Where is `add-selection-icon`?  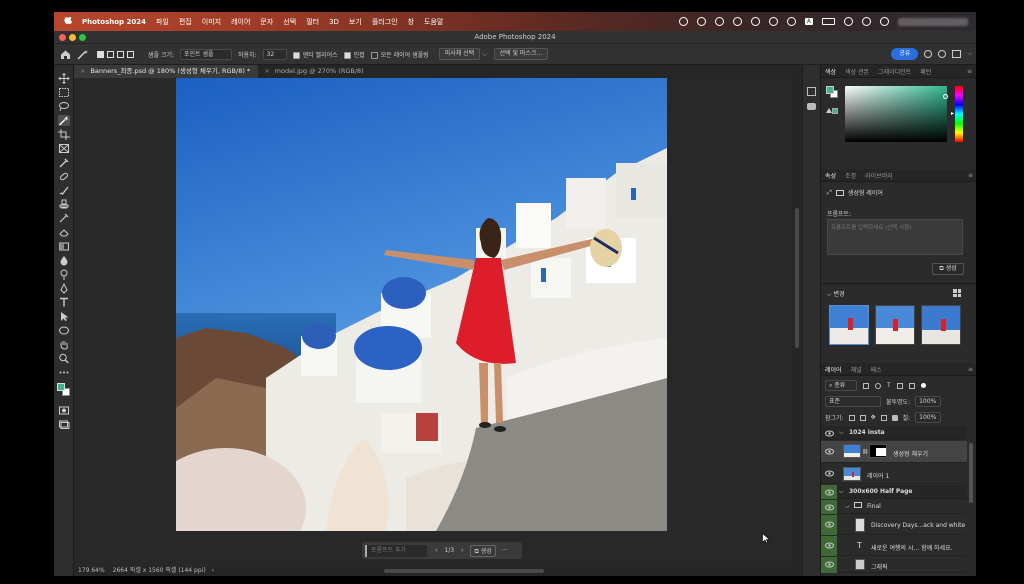 add-selection-icon is located at coordinates (110, 54).